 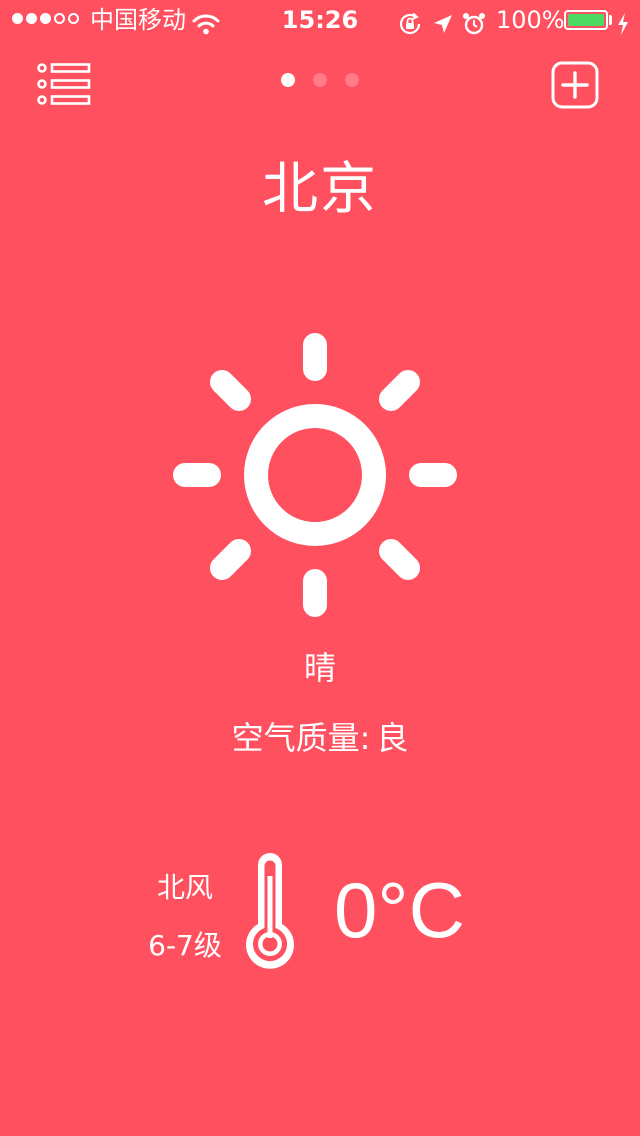 What do you see at coordinates (315, 477) in the screenshot?
I see `sun-icon` at bounding box center [315, 477].